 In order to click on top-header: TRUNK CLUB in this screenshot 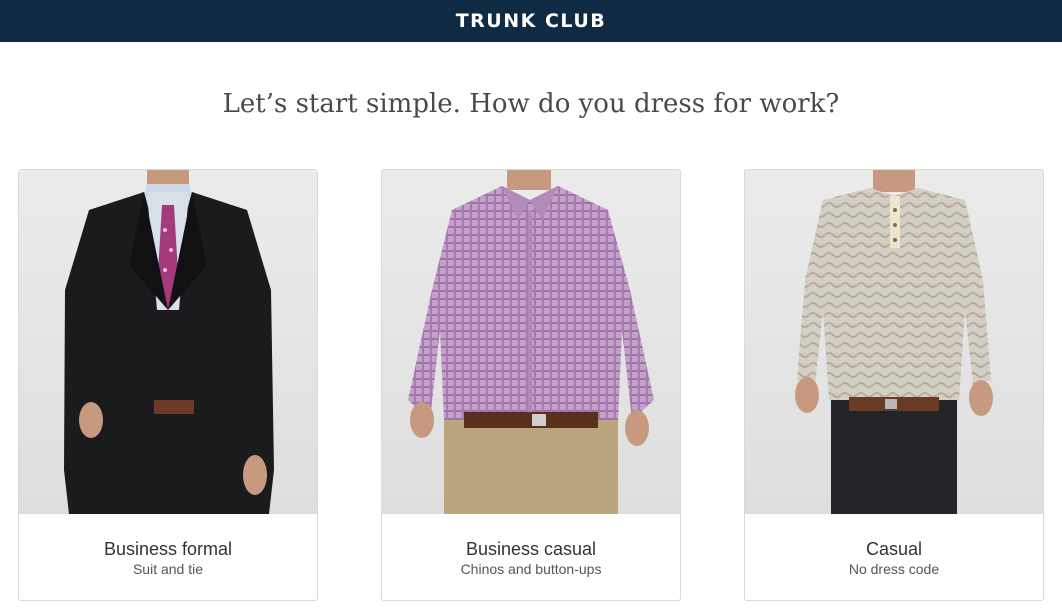, I will do `click(531, 21)`.